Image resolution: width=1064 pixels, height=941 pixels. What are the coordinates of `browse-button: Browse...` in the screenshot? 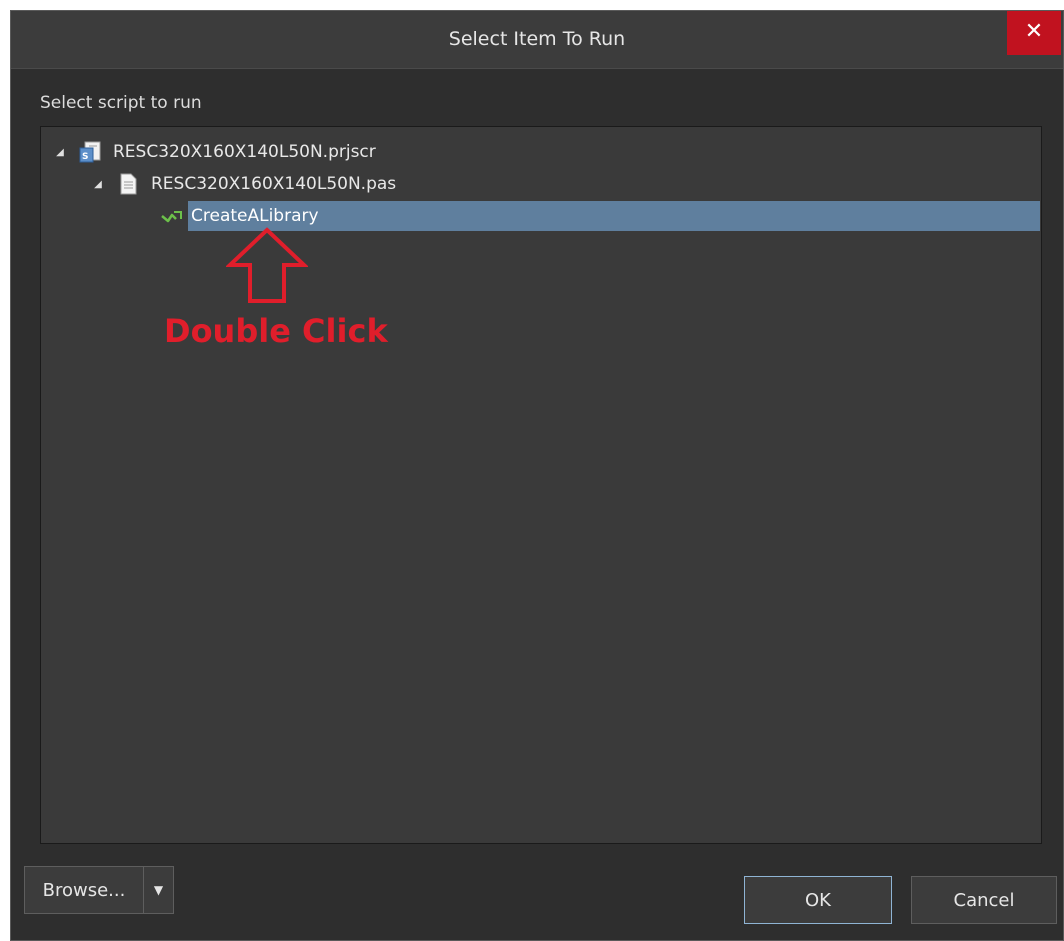 It's located at (84, 890).